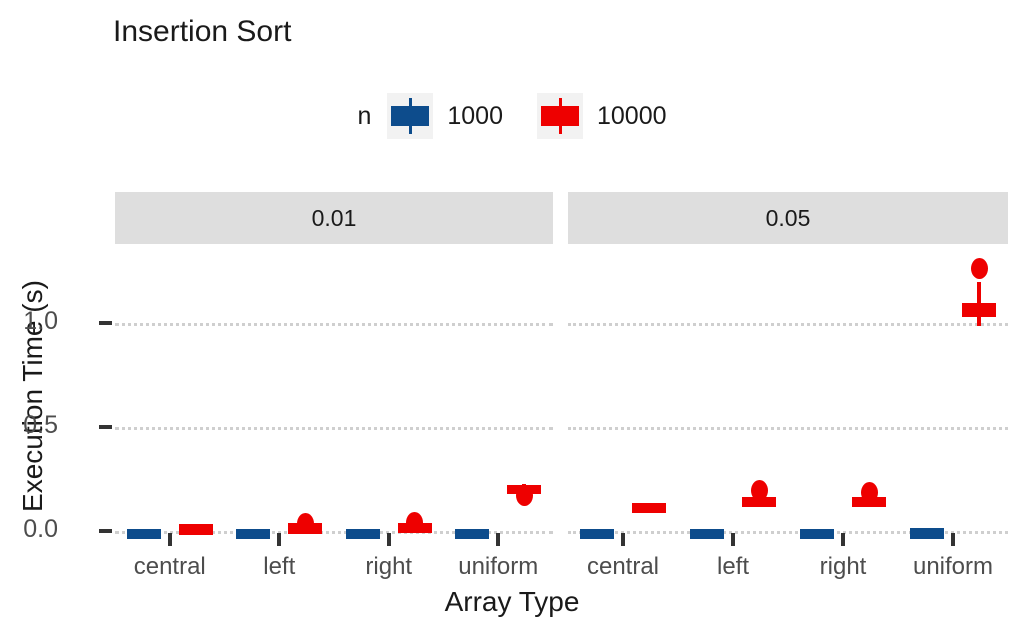 The width and height of the screenshot is (1024, 643). Describe the element at coordinates (40, 321) in the screenshot. I see `y-tick-label: 1.0` at that location.